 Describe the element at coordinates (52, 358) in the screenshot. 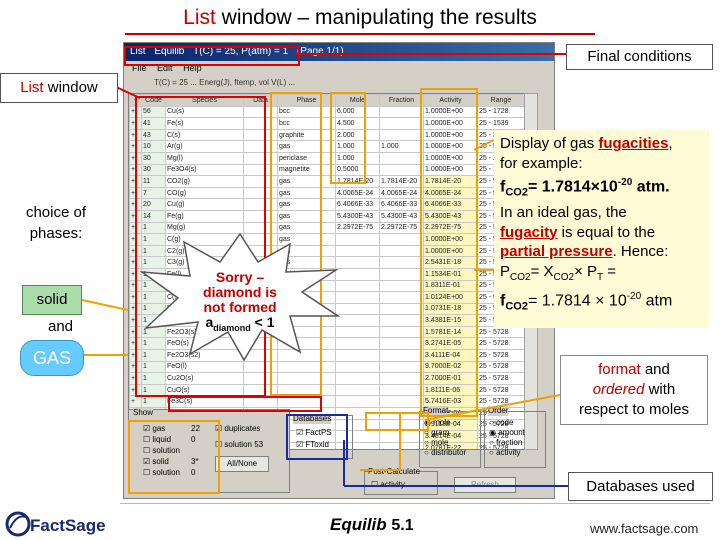

I see `gas-cloud-label: GAS` at that location.